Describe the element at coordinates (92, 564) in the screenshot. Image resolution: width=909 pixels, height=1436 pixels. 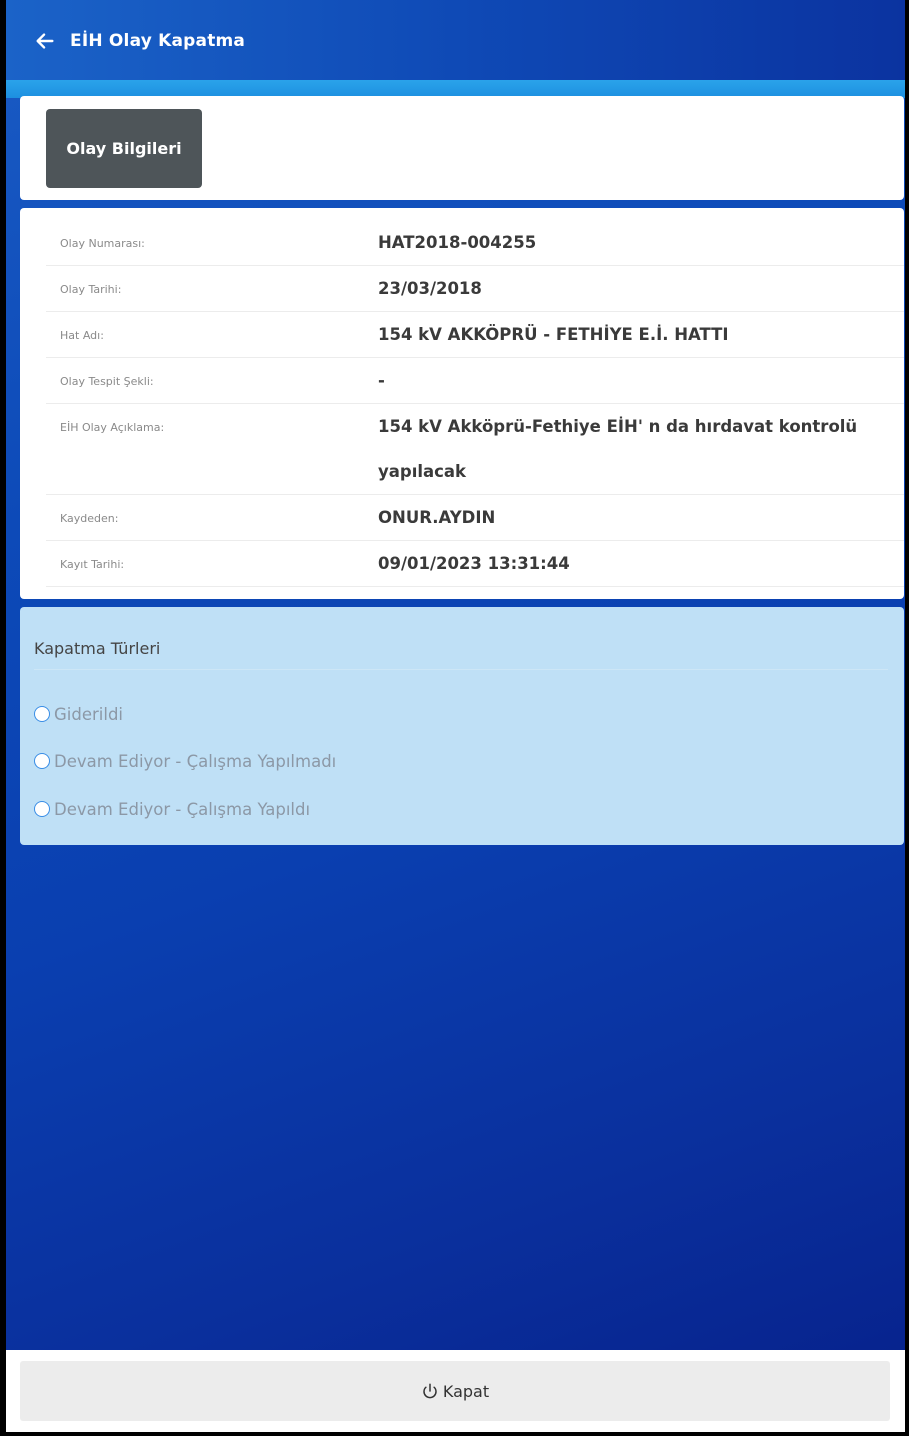
I see `info-label: Kayıt Tarihi:` at that location.